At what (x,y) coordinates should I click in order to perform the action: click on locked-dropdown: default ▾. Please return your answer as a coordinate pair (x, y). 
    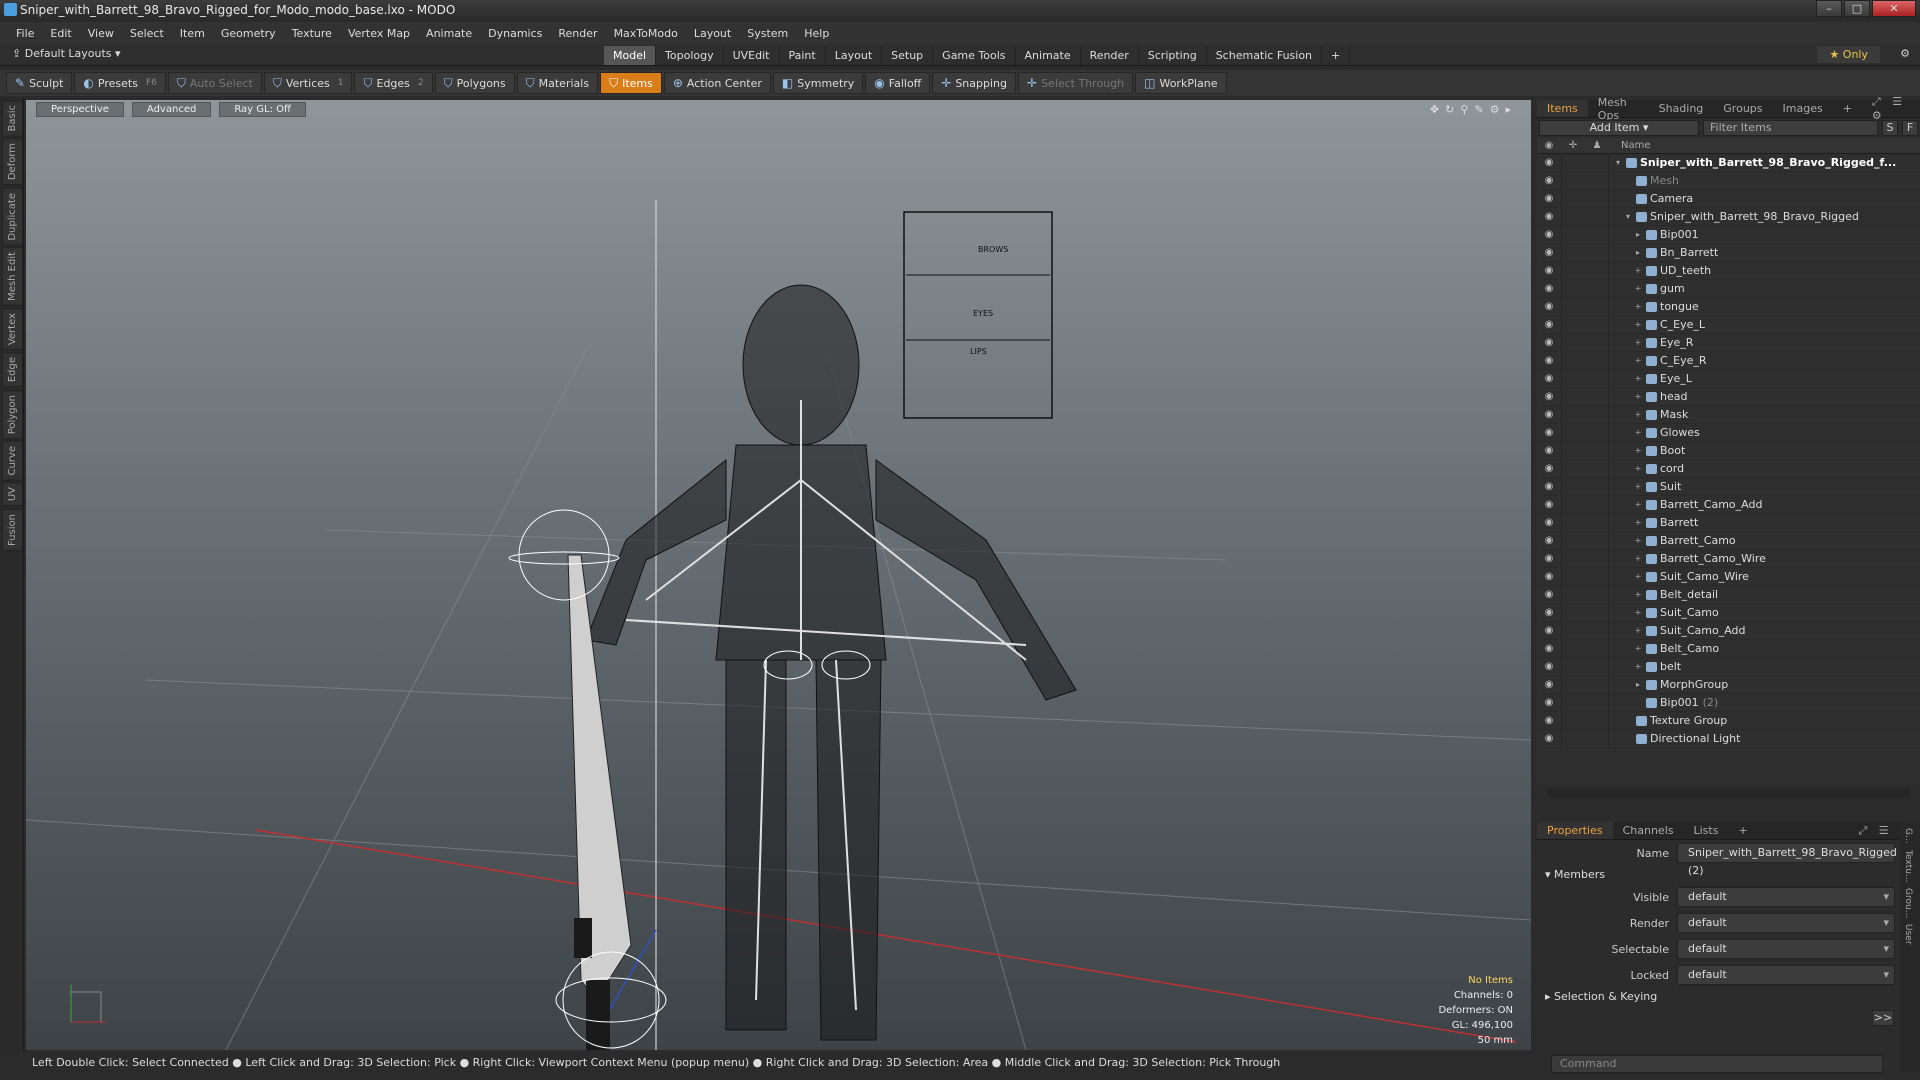
    Looking at the image, I should click on (1786, 975).